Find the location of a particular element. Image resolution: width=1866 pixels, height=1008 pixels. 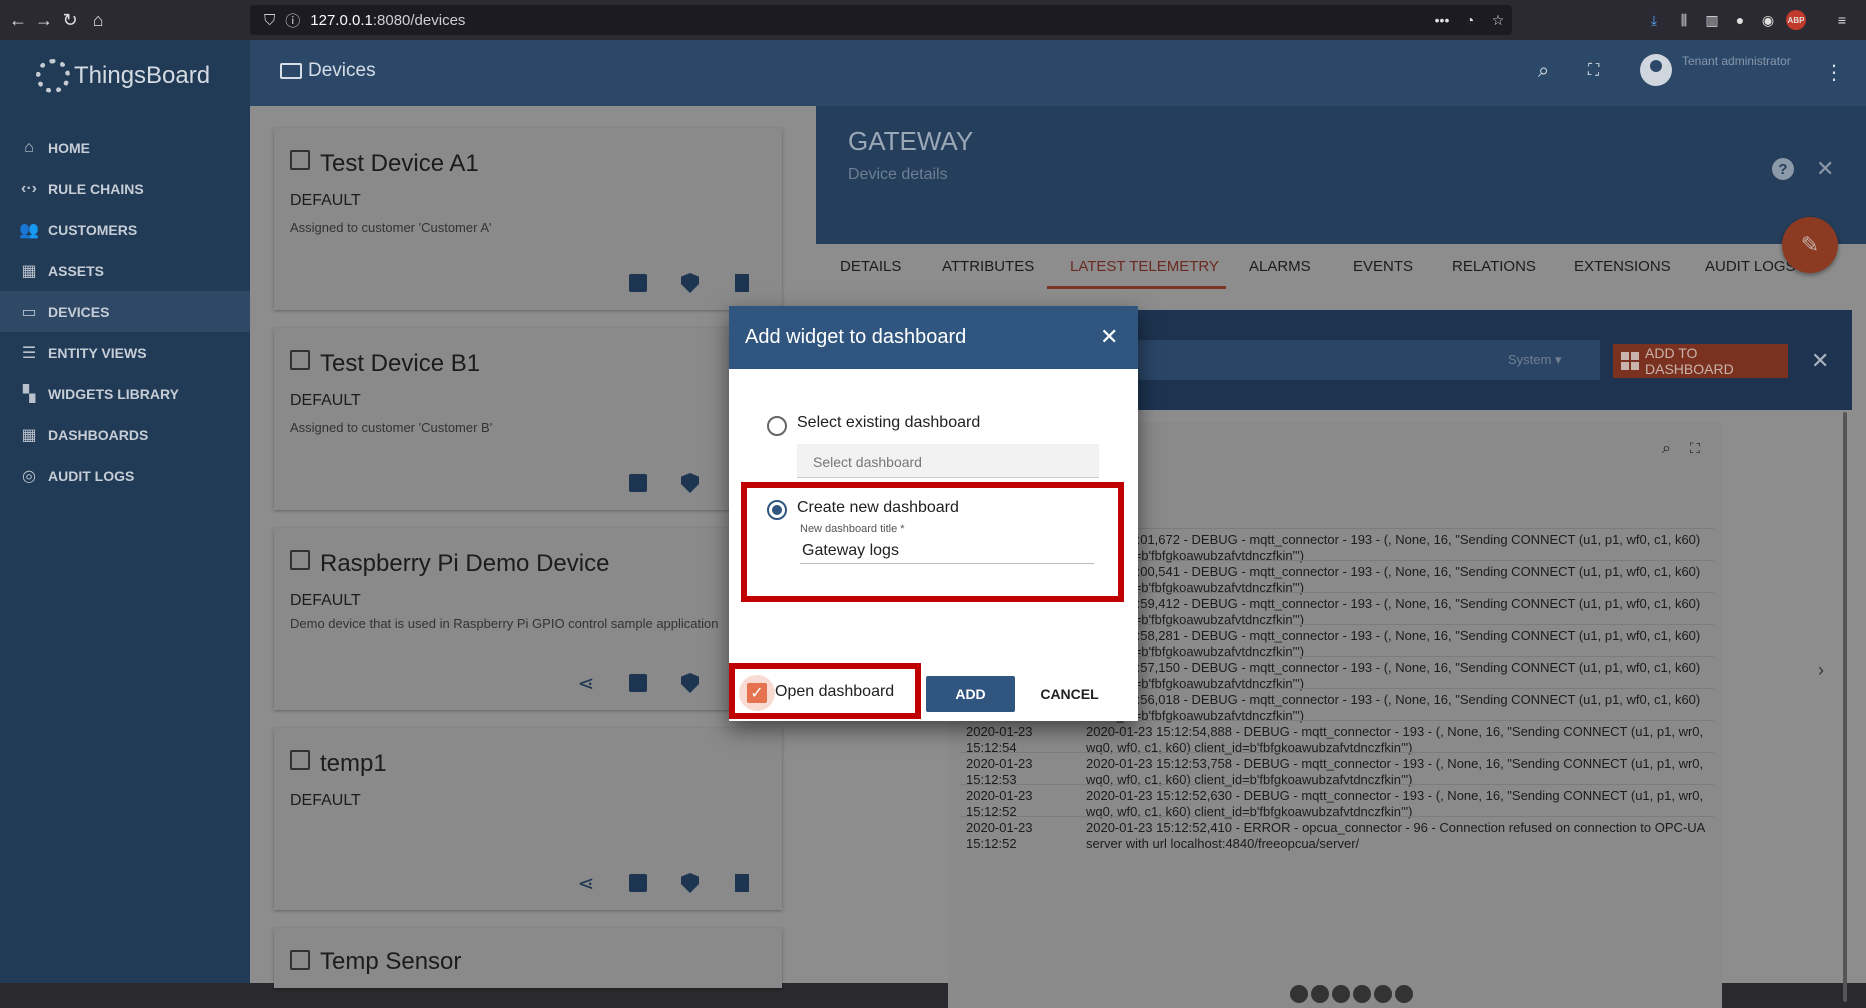

sidebar-item-widgets-library: ▚ WIDGETS LIBRARY is located at coordinates (125, 393).